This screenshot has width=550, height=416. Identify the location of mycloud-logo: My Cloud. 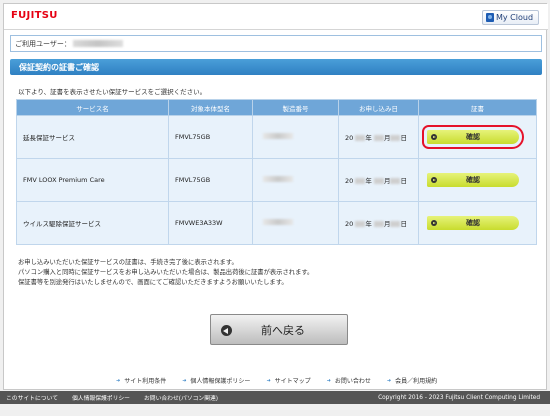
(510, 17).